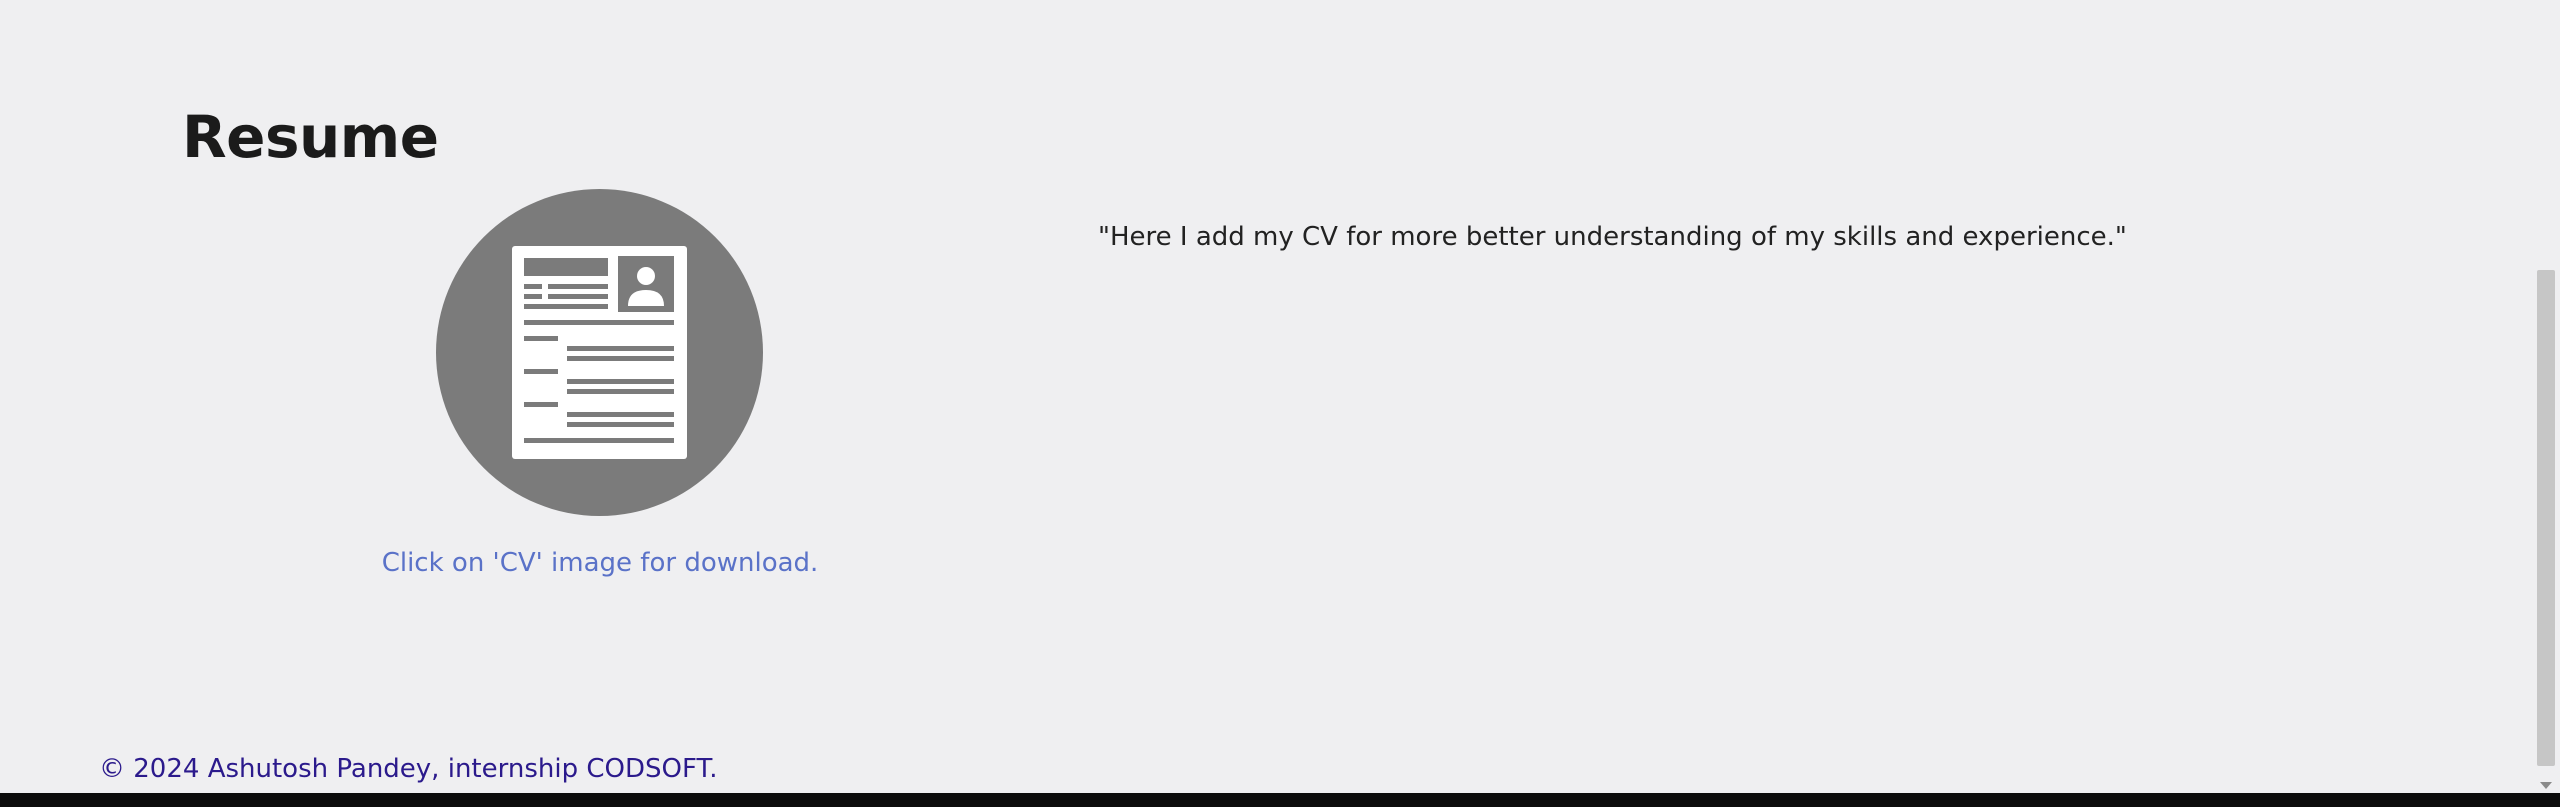  What do you see at coordinates (1280, 800) in the screenshot?
I see `bottom-edge-bar` at bounding box center [1280, 800].